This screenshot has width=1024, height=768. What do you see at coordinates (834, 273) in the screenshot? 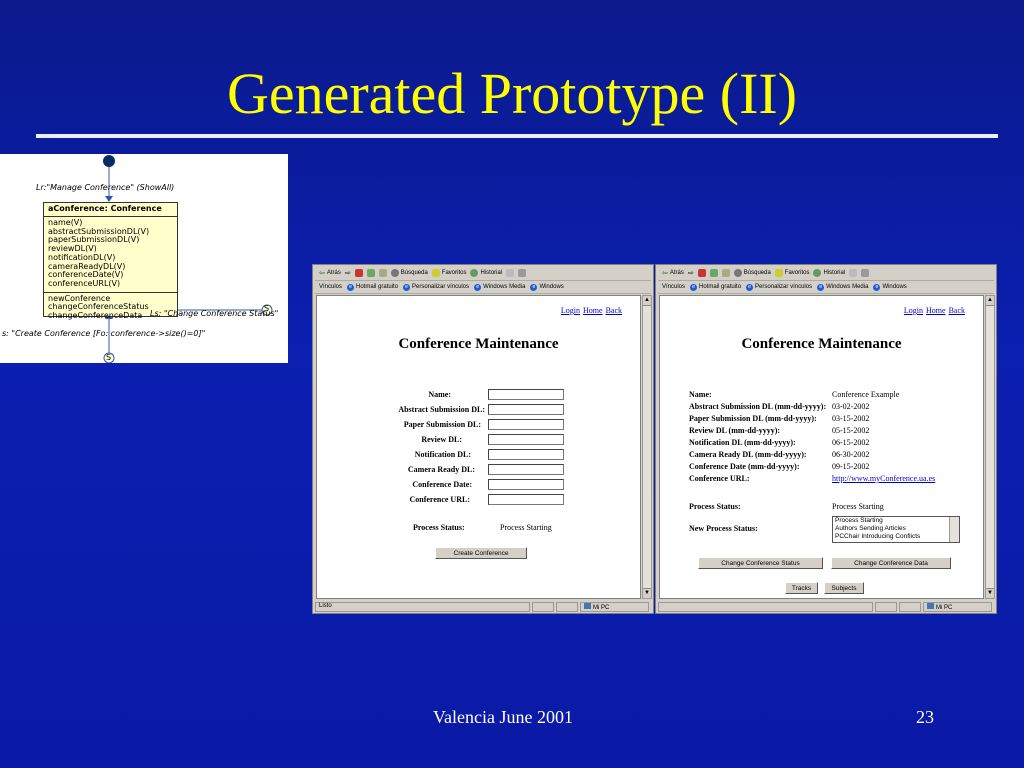
I see `history-label: Historial` at bounding box center [834, 273].